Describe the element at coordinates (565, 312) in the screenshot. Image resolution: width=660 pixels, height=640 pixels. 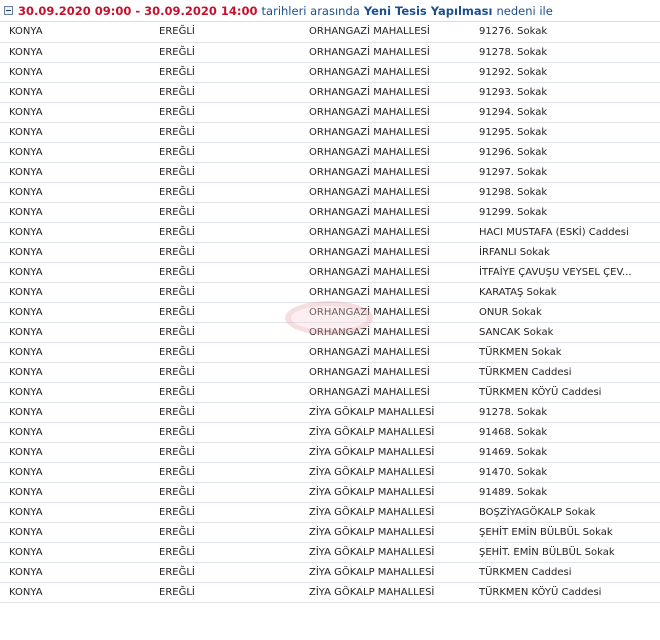
I see `street-cell: ONUR Sokak` at that location.